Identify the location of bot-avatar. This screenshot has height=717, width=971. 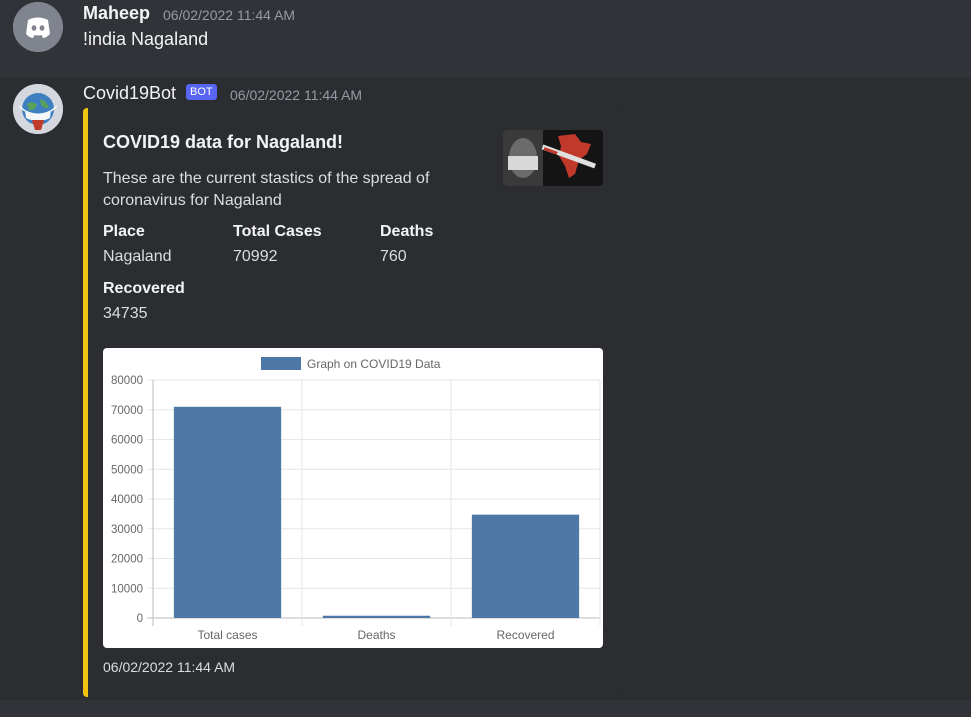
(38, 109).